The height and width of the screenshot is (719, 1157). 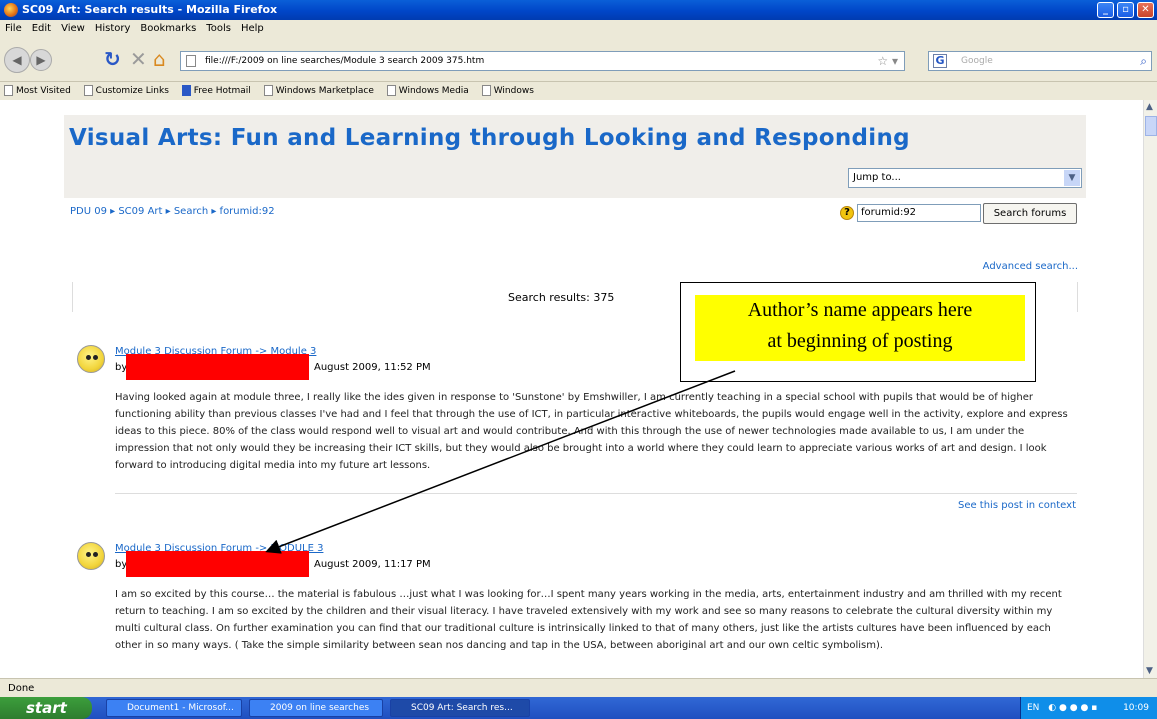 What do you see at coordinates (320, 91) in the screenshot?
I see `bookmark-windows-marketplace: Windows Marketplace` at bounding box center [320, 91].